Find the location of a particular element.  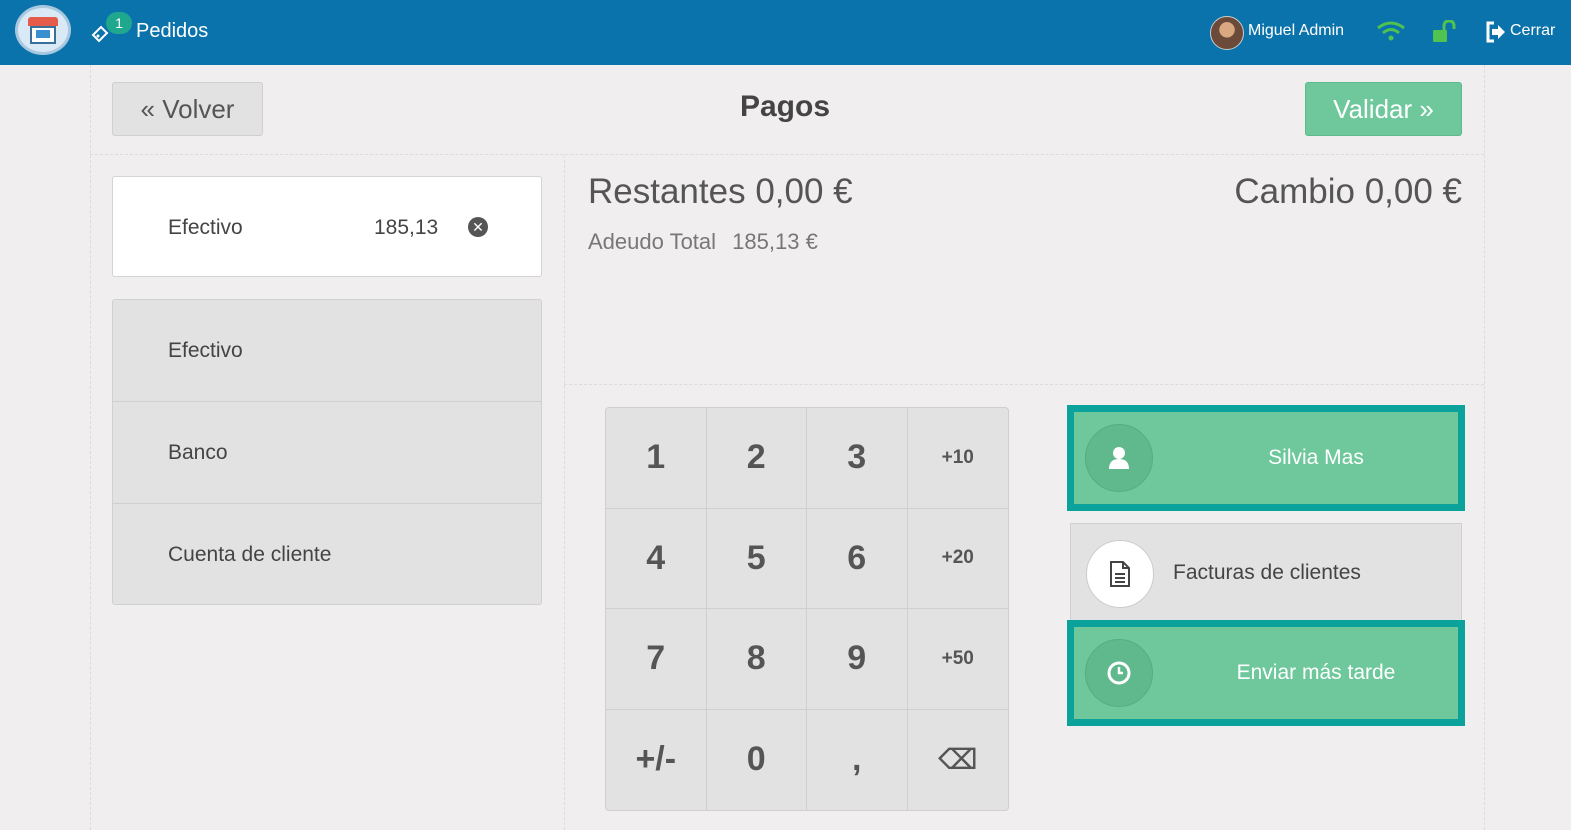

total-due-label: Adeudo Total is located at coordinates (652, 241).